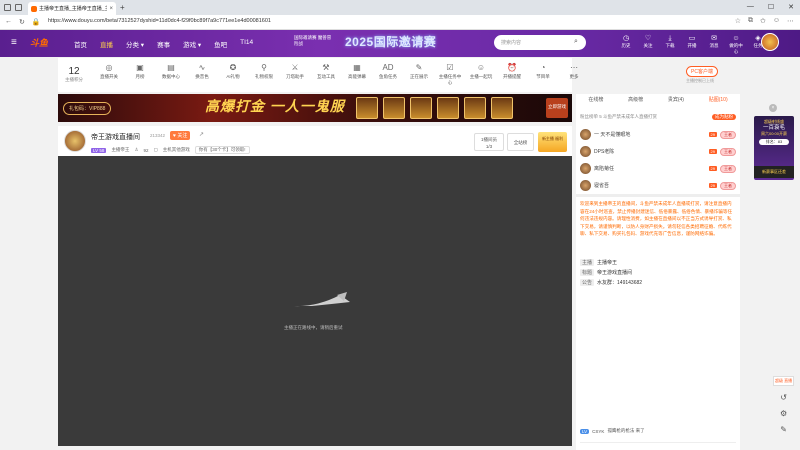 Image resolution: width=800 pixels, height=450 pixels. I want to click on danmaku-icon: ▦, so click(357, 67).